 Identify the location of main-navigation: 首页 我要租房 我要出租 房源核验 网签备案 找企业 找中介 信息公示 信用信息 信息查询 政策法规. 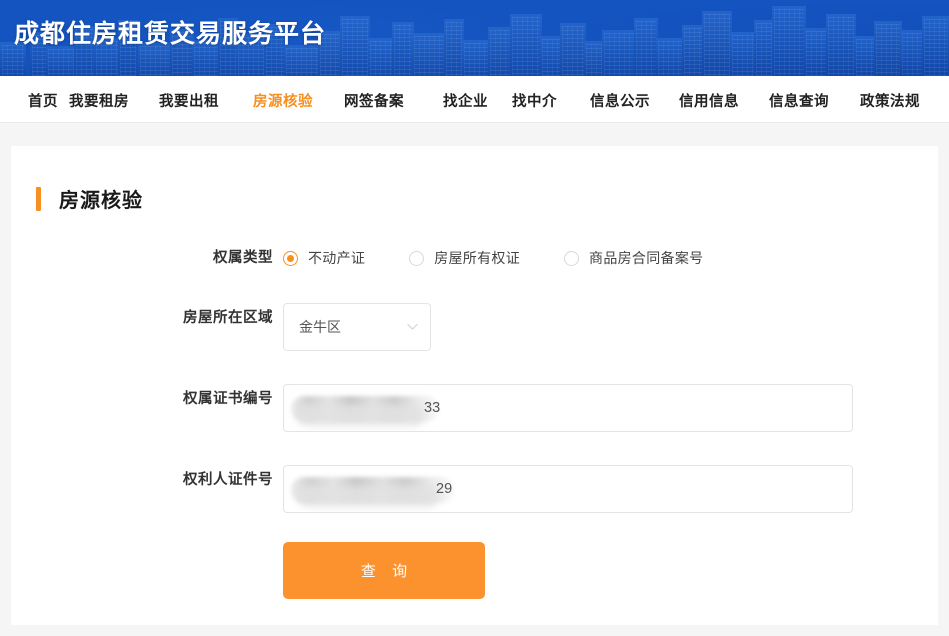
(474, 99).